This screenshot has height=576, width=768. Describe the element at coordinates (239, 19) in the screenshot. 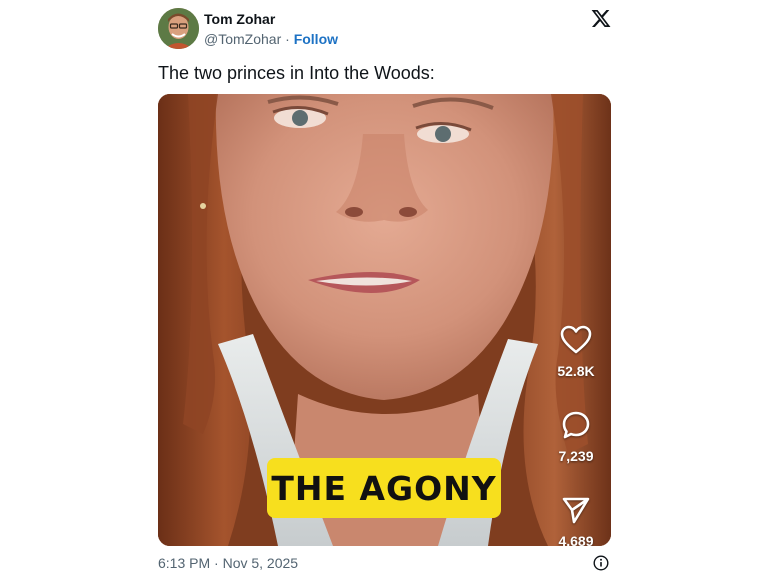

I see `author-name: Tom Zohar` at that location.